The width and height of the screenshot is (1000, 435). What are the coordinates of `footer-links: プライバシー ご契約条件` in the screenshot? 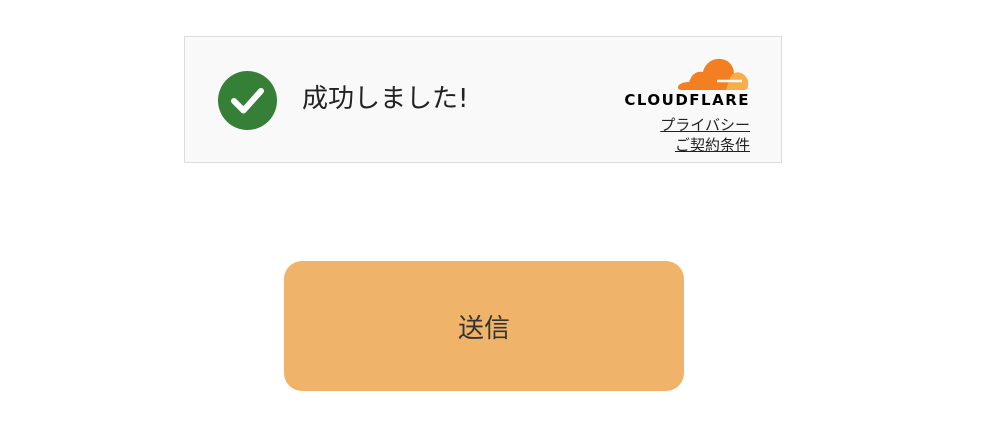 It's located at (705, 135).